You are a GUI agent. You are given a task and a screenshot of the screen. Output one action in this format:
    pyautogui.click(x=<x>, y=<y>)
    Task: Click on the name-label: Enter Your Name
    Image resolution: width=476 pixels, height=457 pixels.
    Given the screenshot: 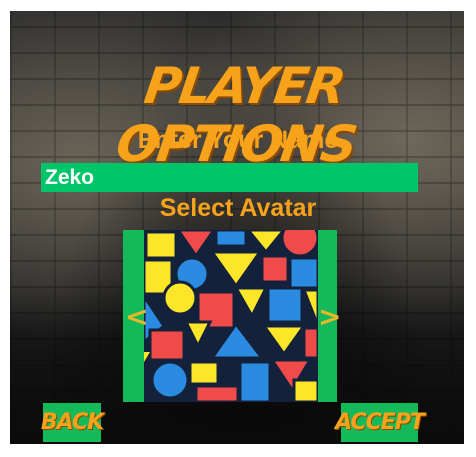 What is the action you would take?
    pyautogui.click(x=238, y=140)
    